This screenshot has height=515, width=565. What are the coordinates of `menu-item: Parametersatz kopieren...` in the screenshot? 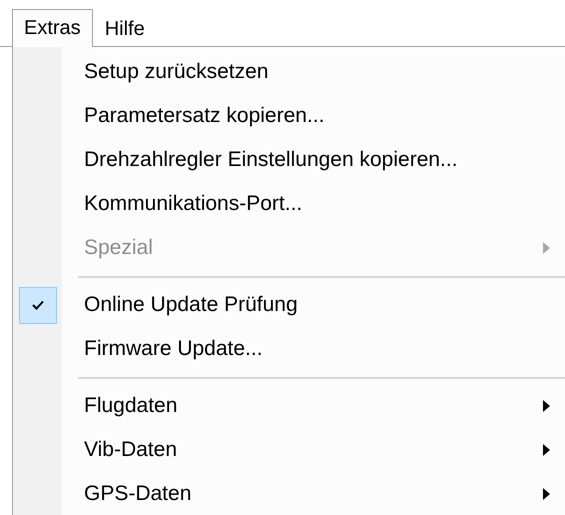 It's located at (324, 116).